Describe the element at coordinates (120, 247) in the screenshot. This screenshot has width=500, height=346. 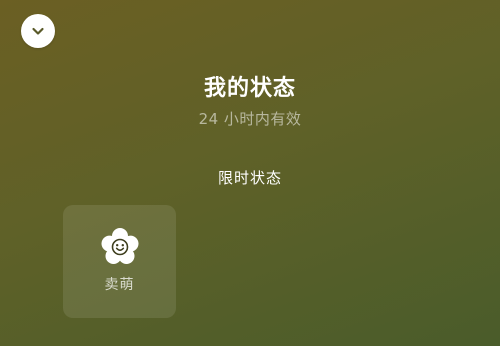
I see `smiling-flower-icon` at that location.